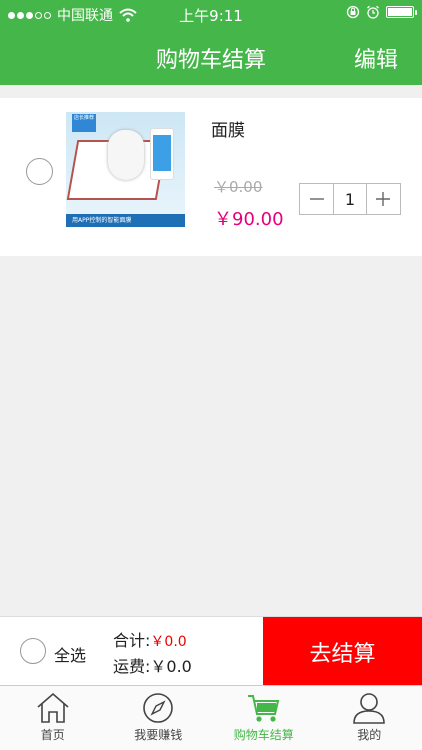 The height and width of the screenshot is (750, 422). I want to click on user-icon, so click(369, 708).